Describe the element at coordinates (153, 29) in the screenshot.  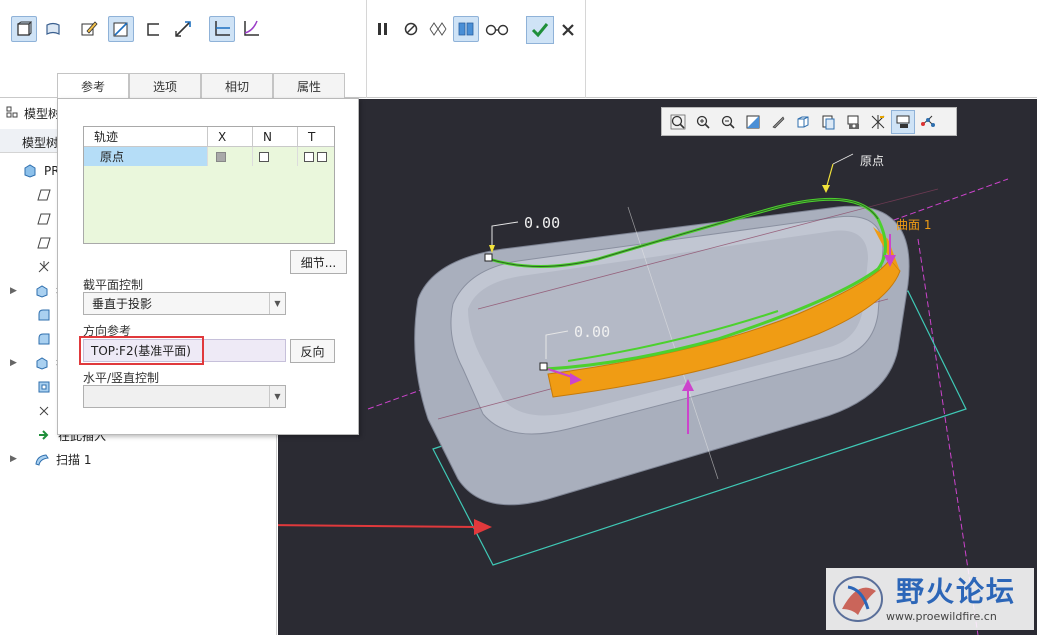
I see `thin-icon` at that location.